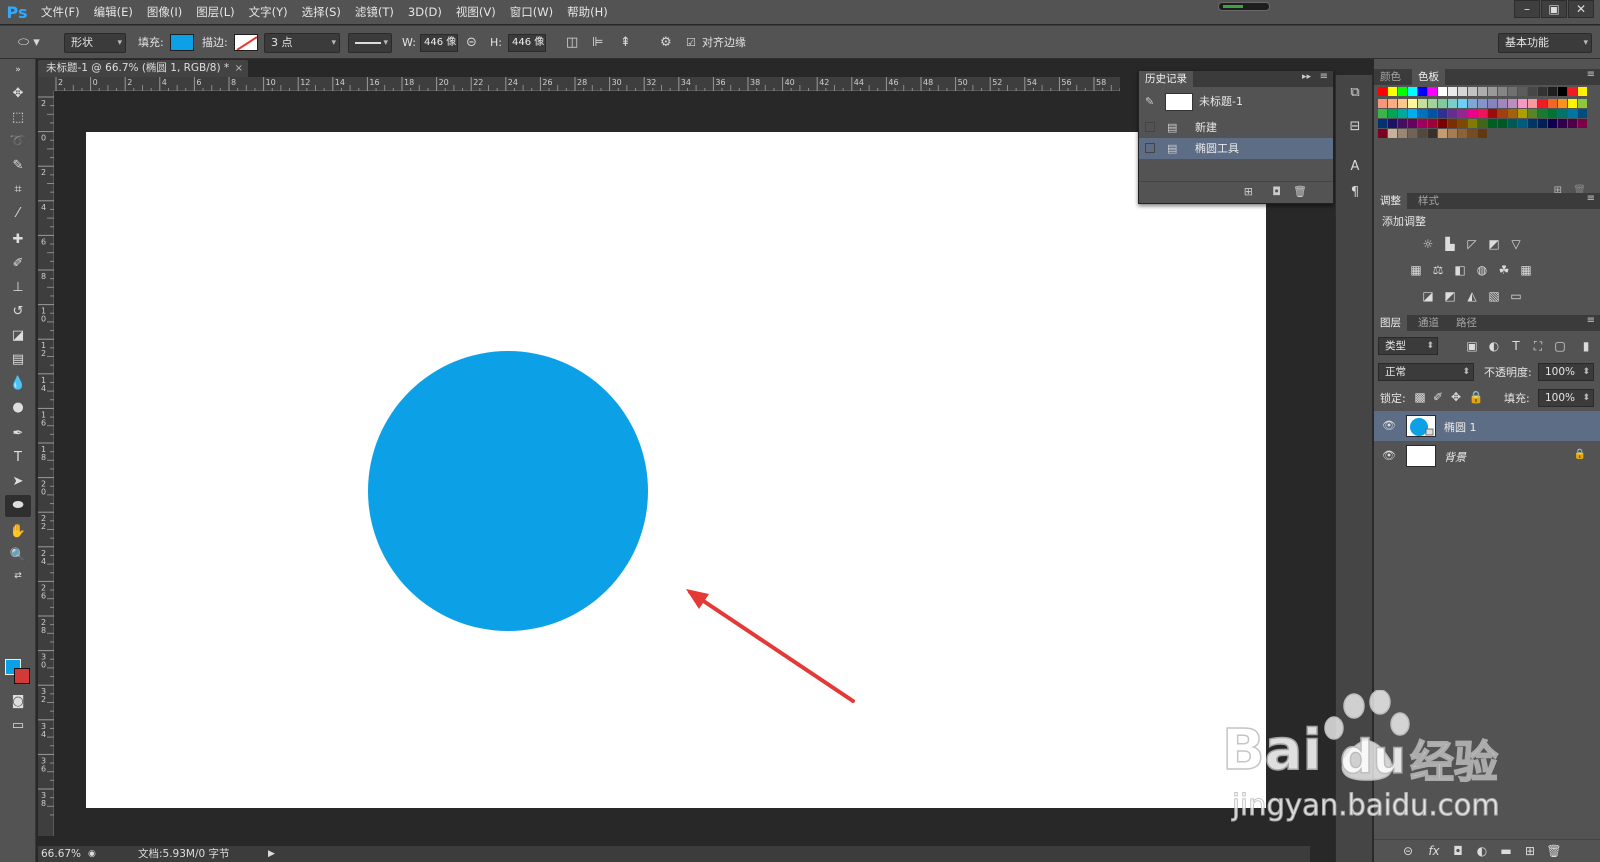 This screenshot has height=862, width=1600. I want to click on tab-color: 颜色, so click(1390, 77).